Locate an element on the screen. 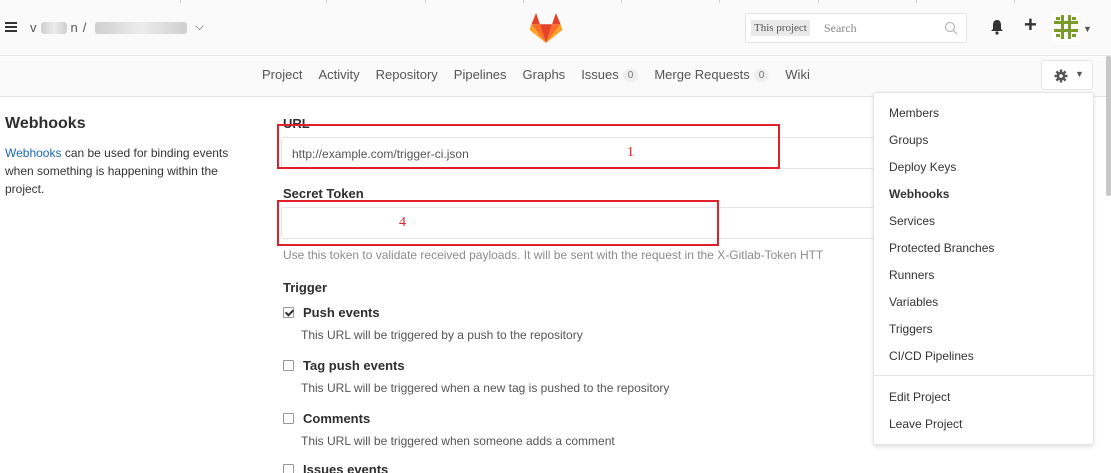 This screenshot has height=473, width=1111. annotation-number-token: 4 is located at coordinates (402, 222).